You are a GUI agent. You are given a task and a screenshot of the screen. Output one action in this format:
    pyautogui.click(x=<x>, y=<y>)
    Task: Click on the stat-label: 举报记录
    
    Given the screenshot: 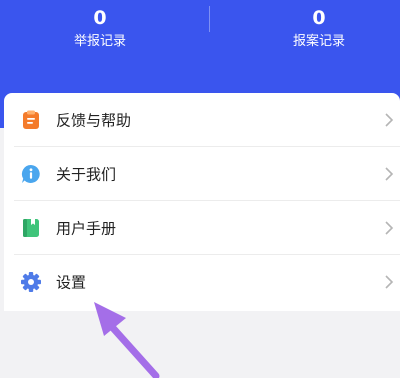 What is the action you would take?
    pyautogui.click(x=99, y=41)
    